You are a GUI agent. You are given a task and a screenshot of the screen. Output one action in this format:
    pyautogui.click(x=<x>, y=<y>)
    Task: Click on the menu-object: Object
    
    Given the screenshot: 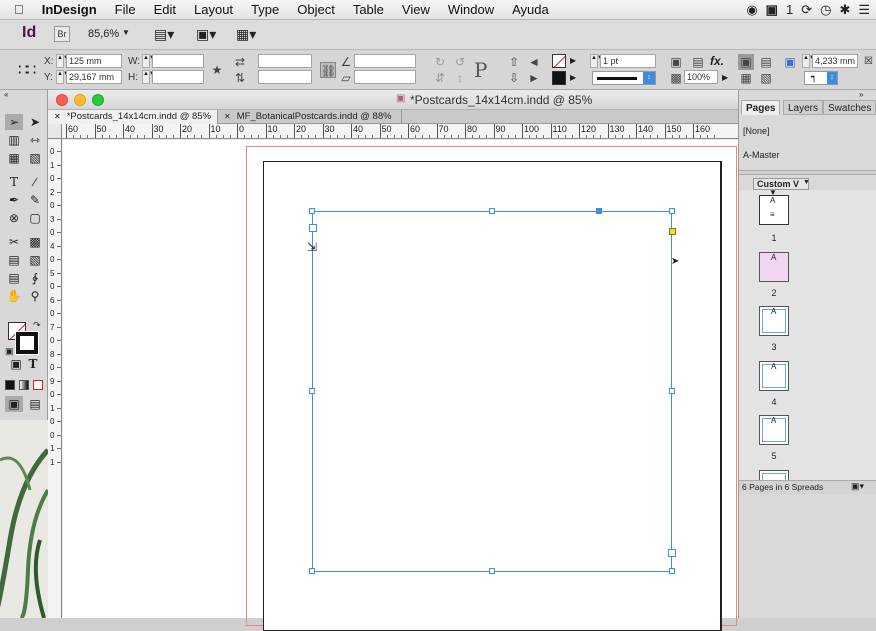 What is the action you would take?
    pyautogui.click(x=316, y=9)
    